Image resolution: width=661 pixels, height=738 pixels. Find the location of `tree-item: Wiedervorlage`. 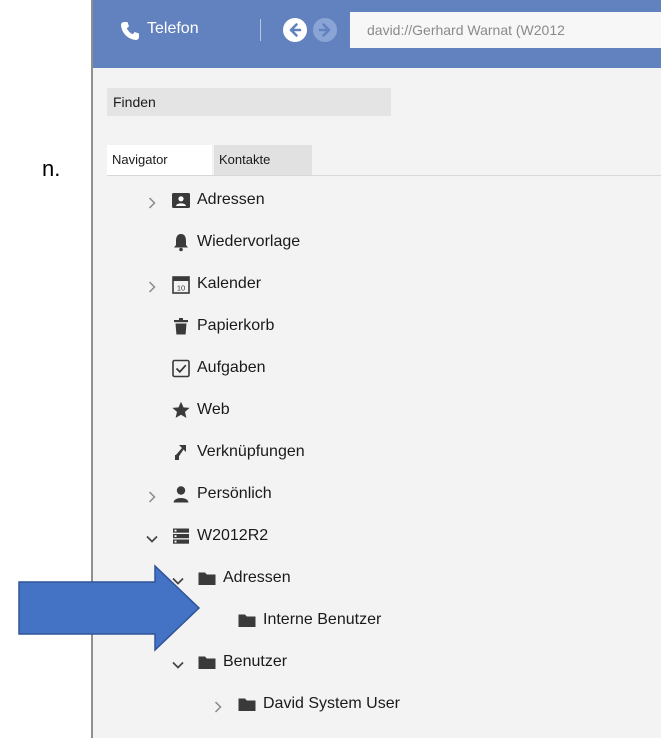

tree-item: Wiedervorlage is located at coordinates (377, 242).